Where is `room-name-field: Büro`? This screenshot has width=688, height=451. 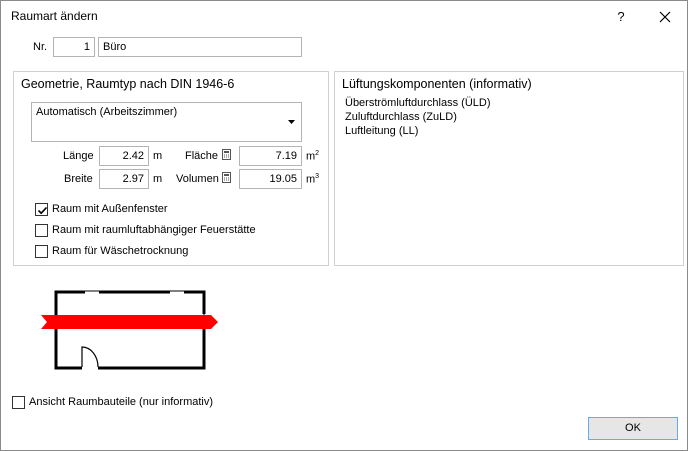 room-name-field: Büro is located at coordinates (200, 47).